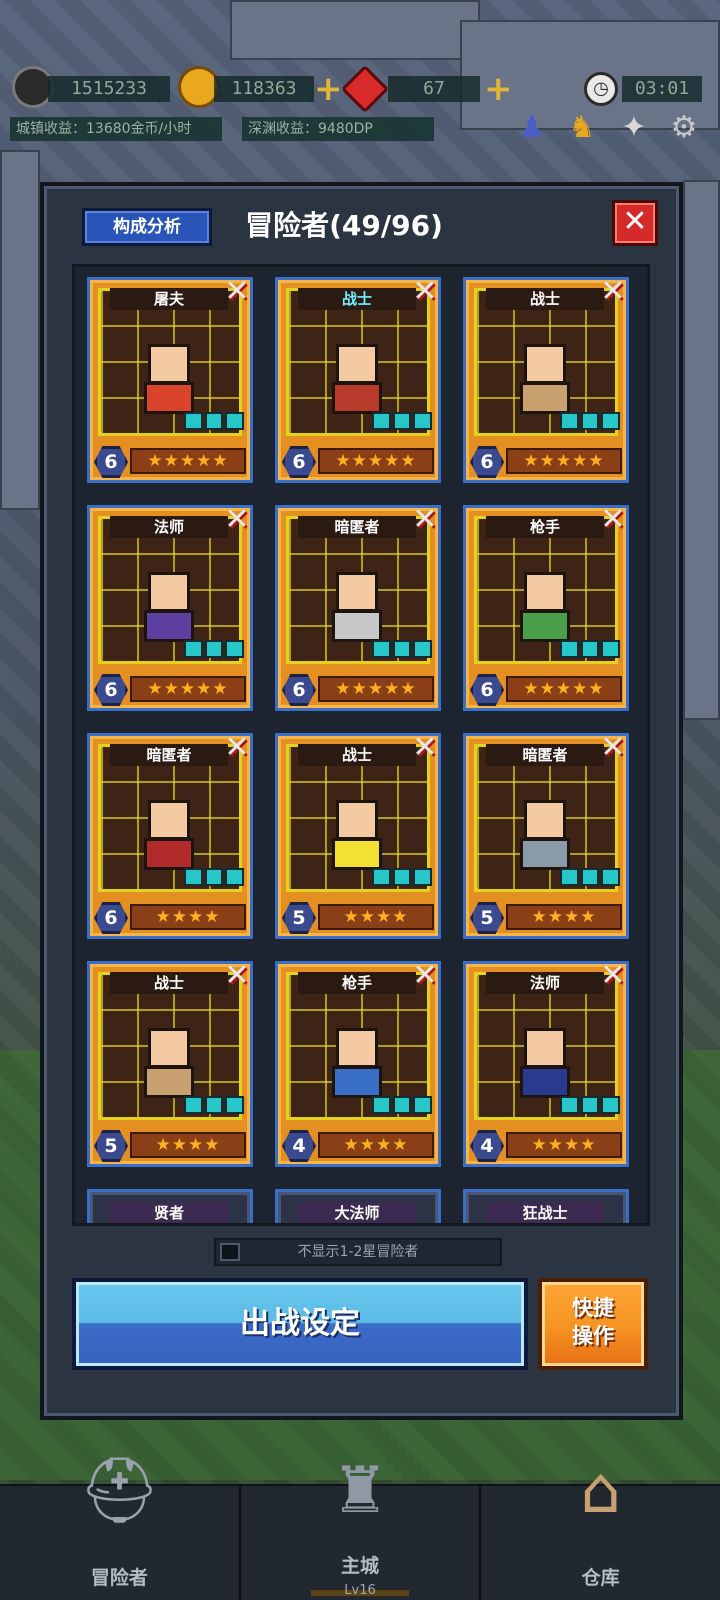  What do you see at coordinates (360, 1566) in the screenshot?
I see `nav-main-city-label: 主城` at bounding box center [360, 1566].